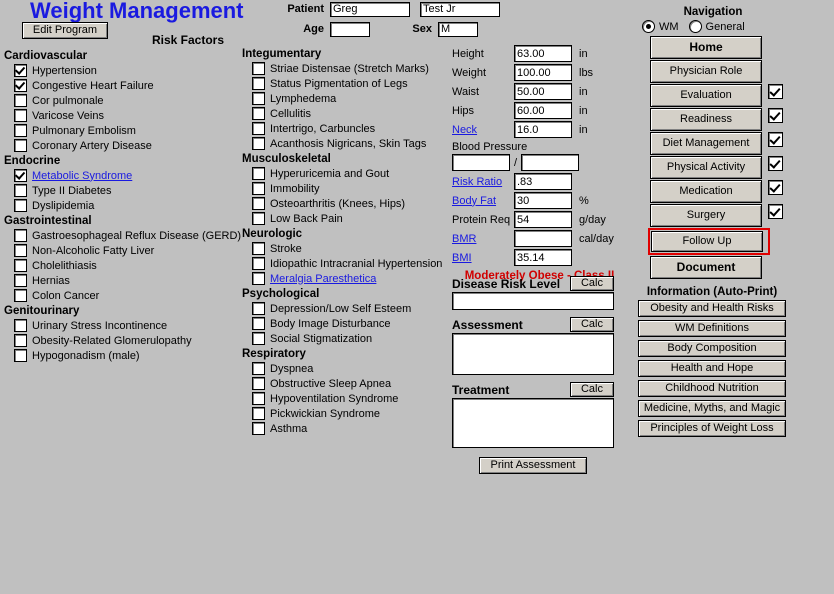  What do you see at coordinates (712, 328) in the screenshot?
I see `info-button-wm-definitions: WM Definitions` at bounding box center [712, 328].